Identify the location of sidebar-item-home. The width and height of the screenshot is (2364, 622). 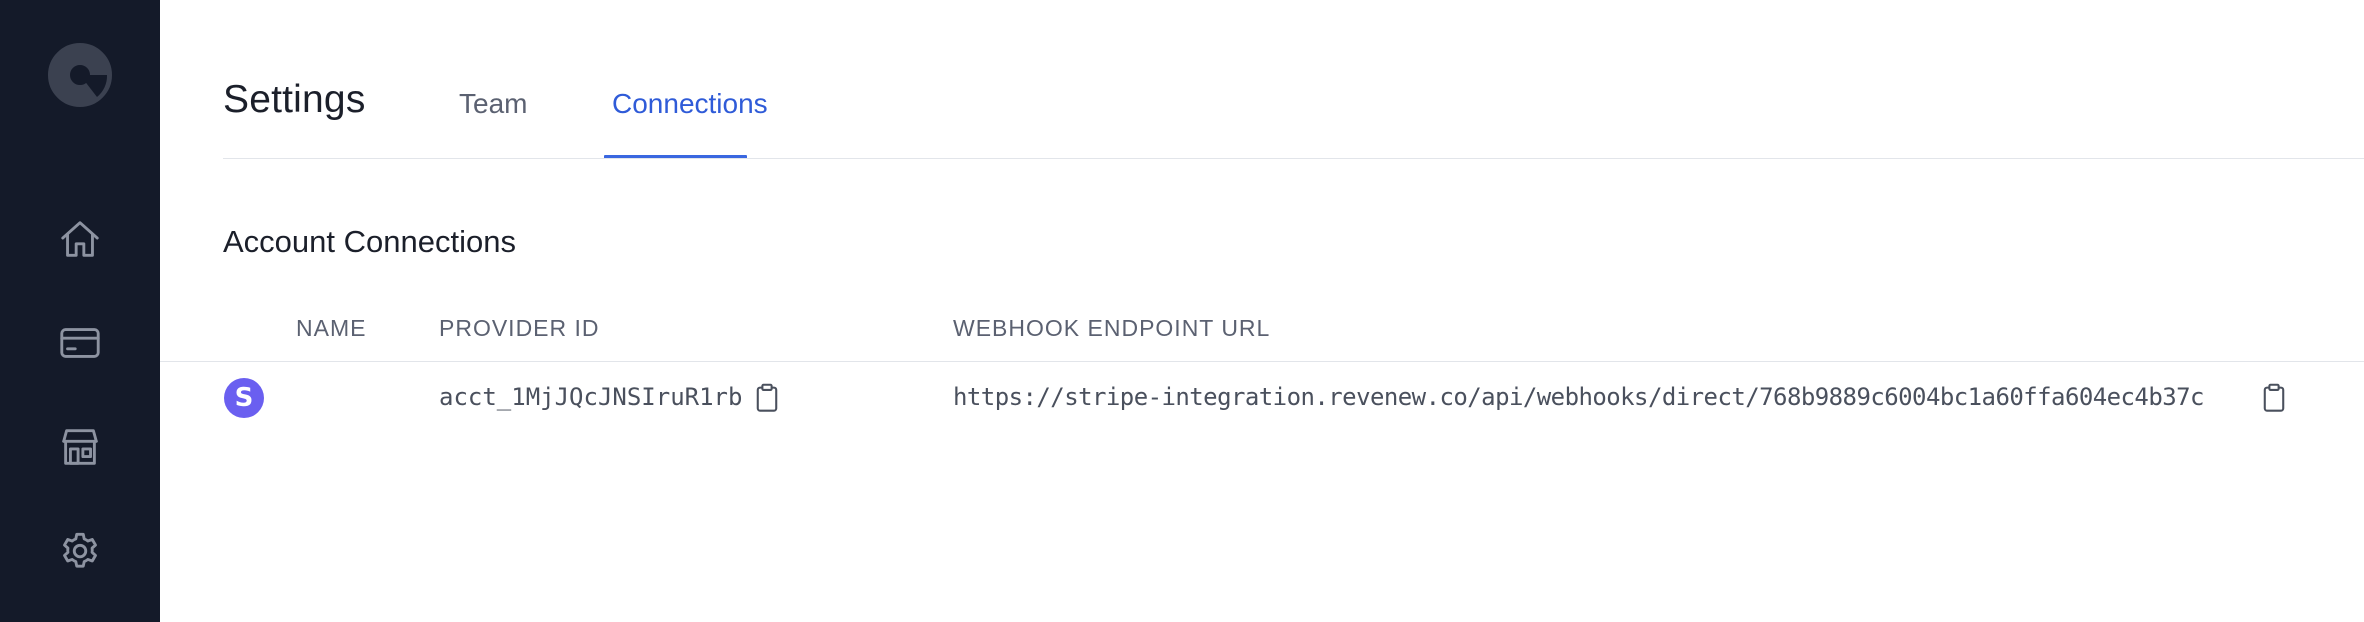
(80, 239).